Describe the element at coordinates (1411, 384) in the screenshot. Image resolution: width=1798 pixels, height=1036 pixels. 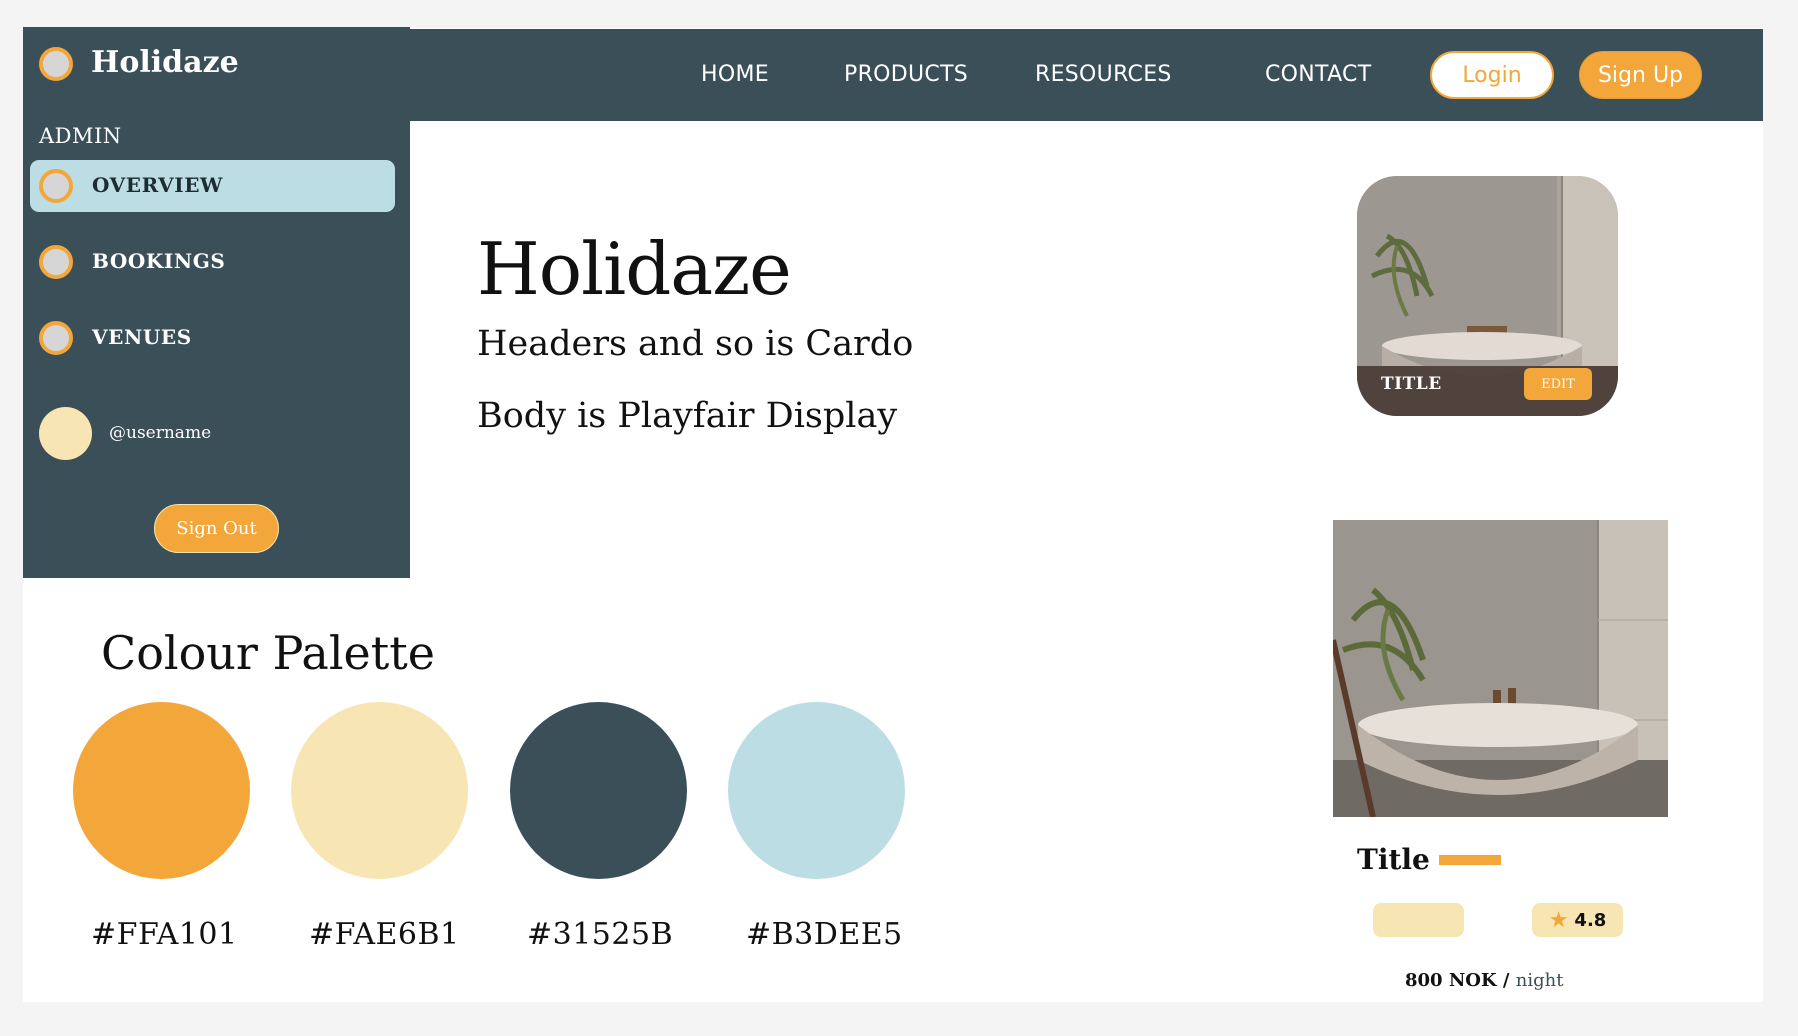
I see `card-title: TITLE` at that location.